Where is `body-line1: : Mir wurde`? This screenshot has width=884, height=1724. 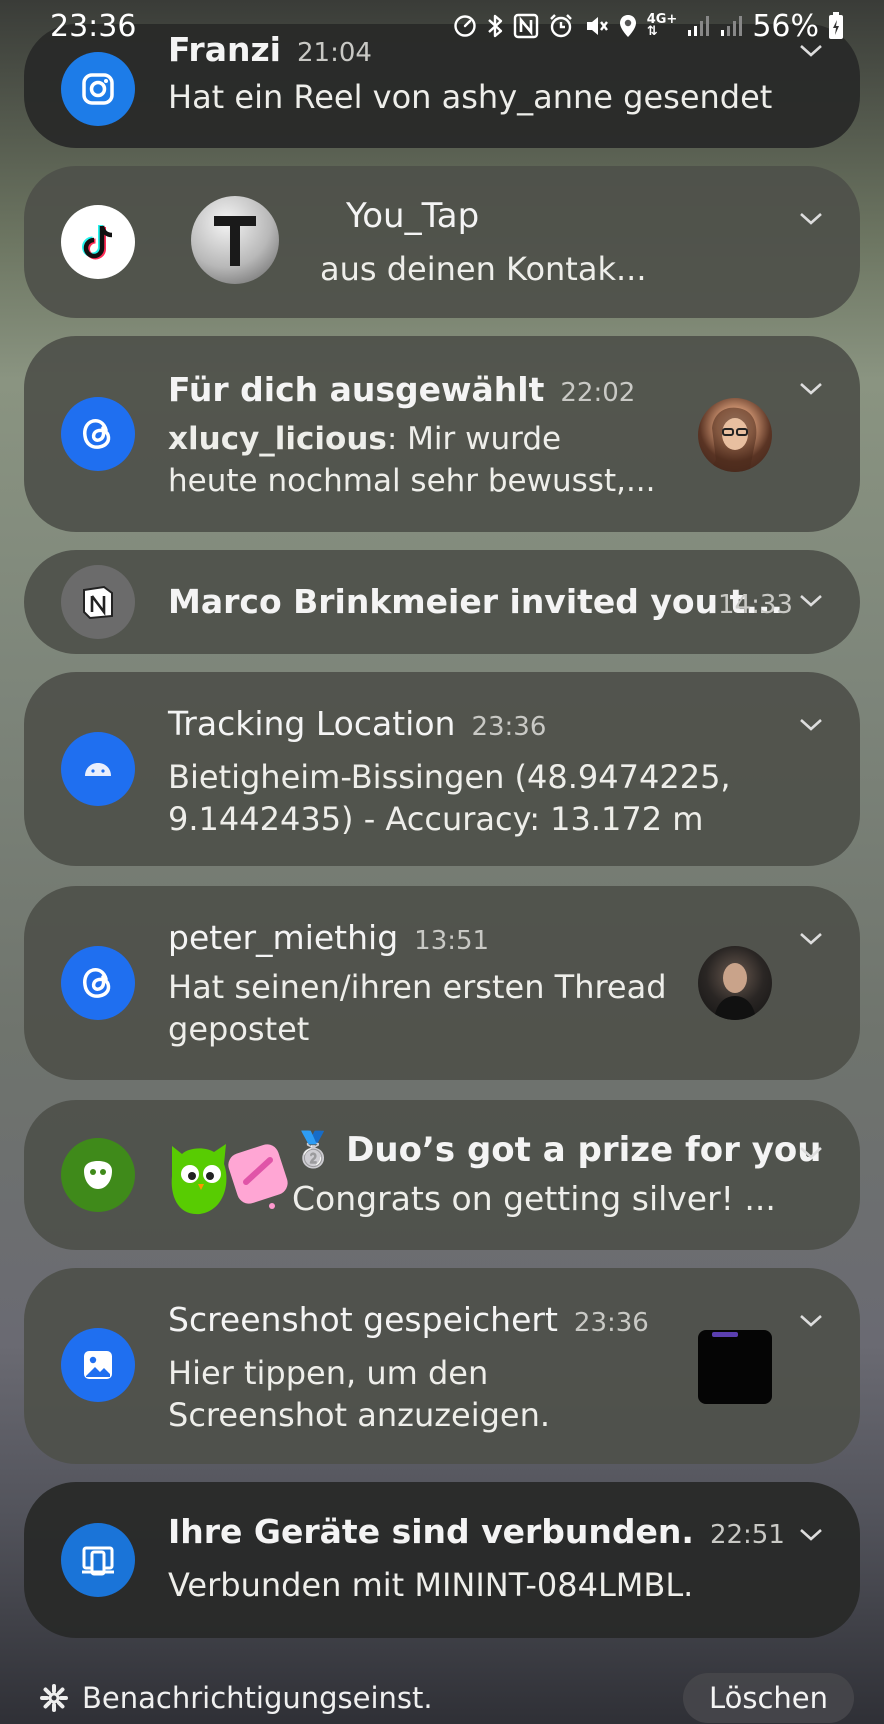
body-line1: : Mir wurde is located at coordinates (474, 439).